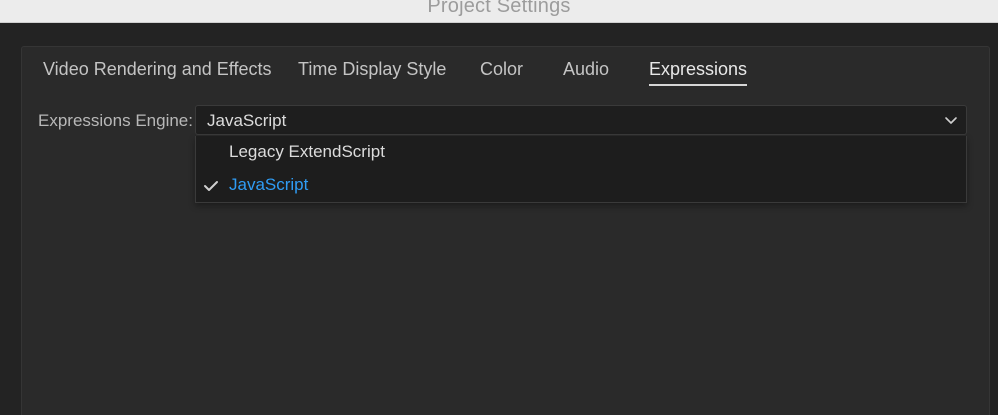 Image resolution: width=998 pixels, height=415 pixels. What do you see at coordinates (698, 72) in the screenshot?
I see `tab-expressions: Expressions` at bounding box center [698, 72].